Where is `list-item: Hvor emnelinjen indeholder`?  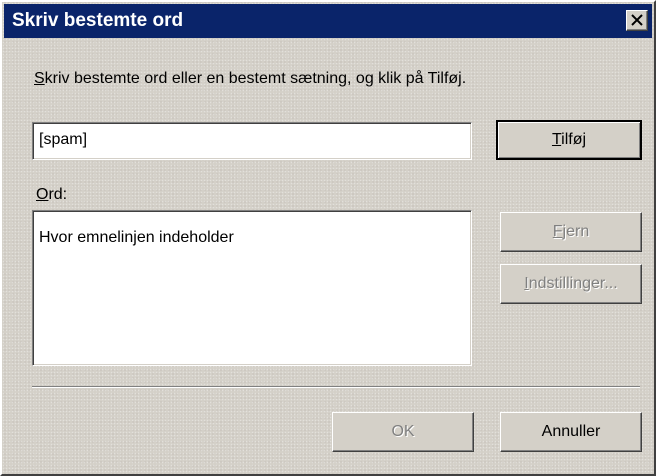 list-item: Hvor emnelinjen indeholder is located at coordinates (136, 238).